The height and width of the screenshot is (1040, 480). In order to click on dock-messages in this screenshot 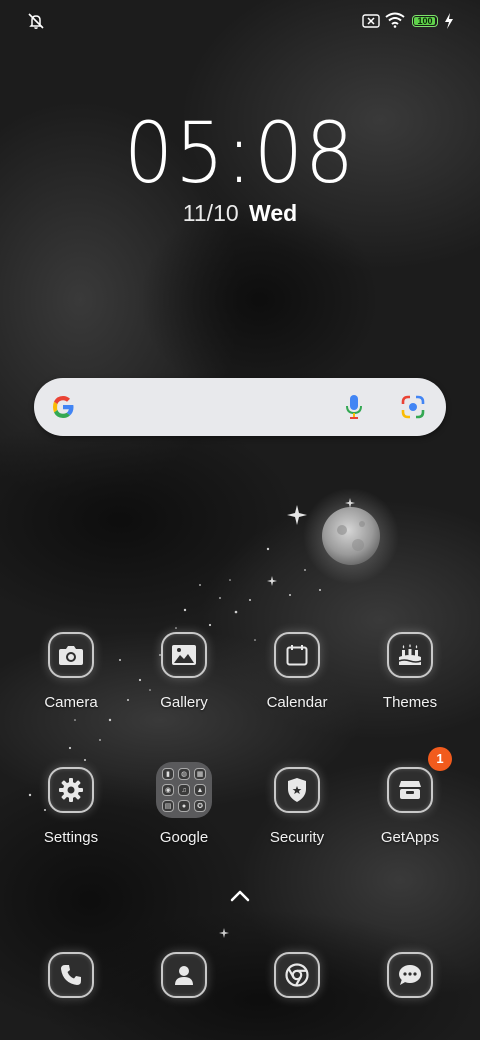, I will do `click(410, 975)`.